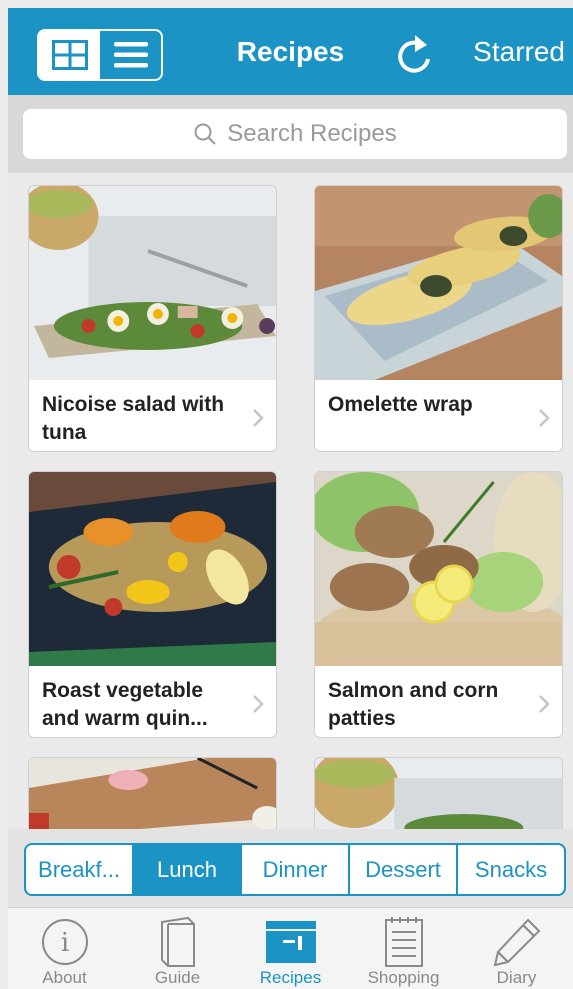 The height and width of the screenshot is (989, 573). I want to click on category-tab-lunch: Lunch, so click(188, 869).